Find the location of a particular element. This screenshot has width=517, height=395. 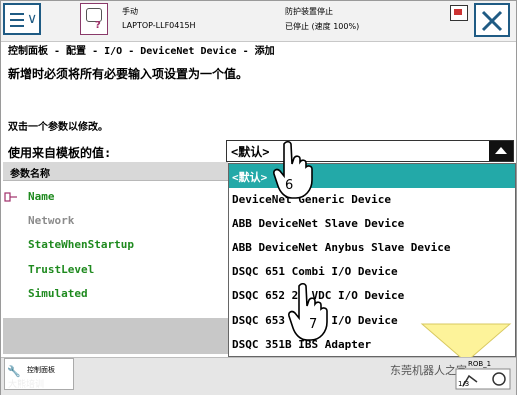

template-label: 使用来自模板的值: is located at coordinates (60, 153).